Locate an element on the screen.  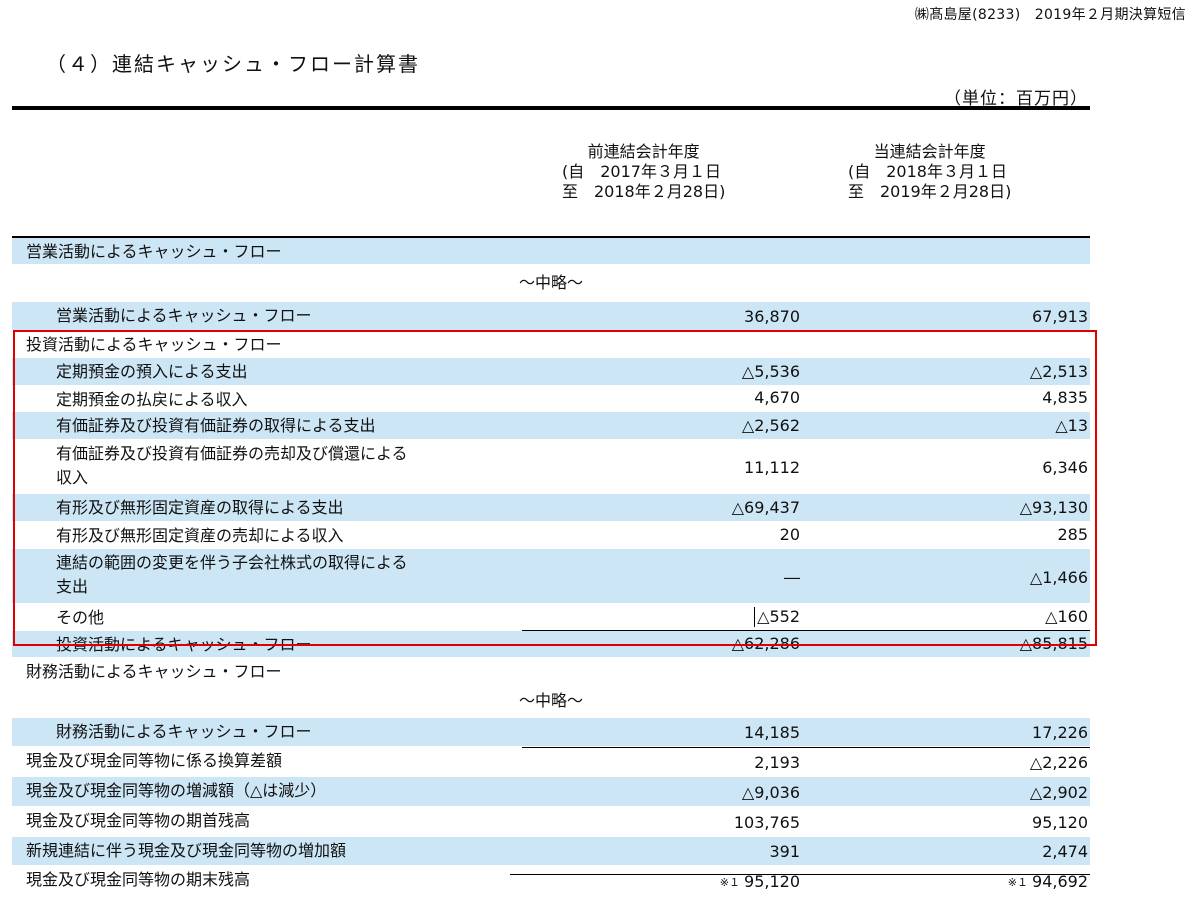
table-row: 定期預金の払戻による収入 4,670 4,835 is located at coordinates (551, 399).